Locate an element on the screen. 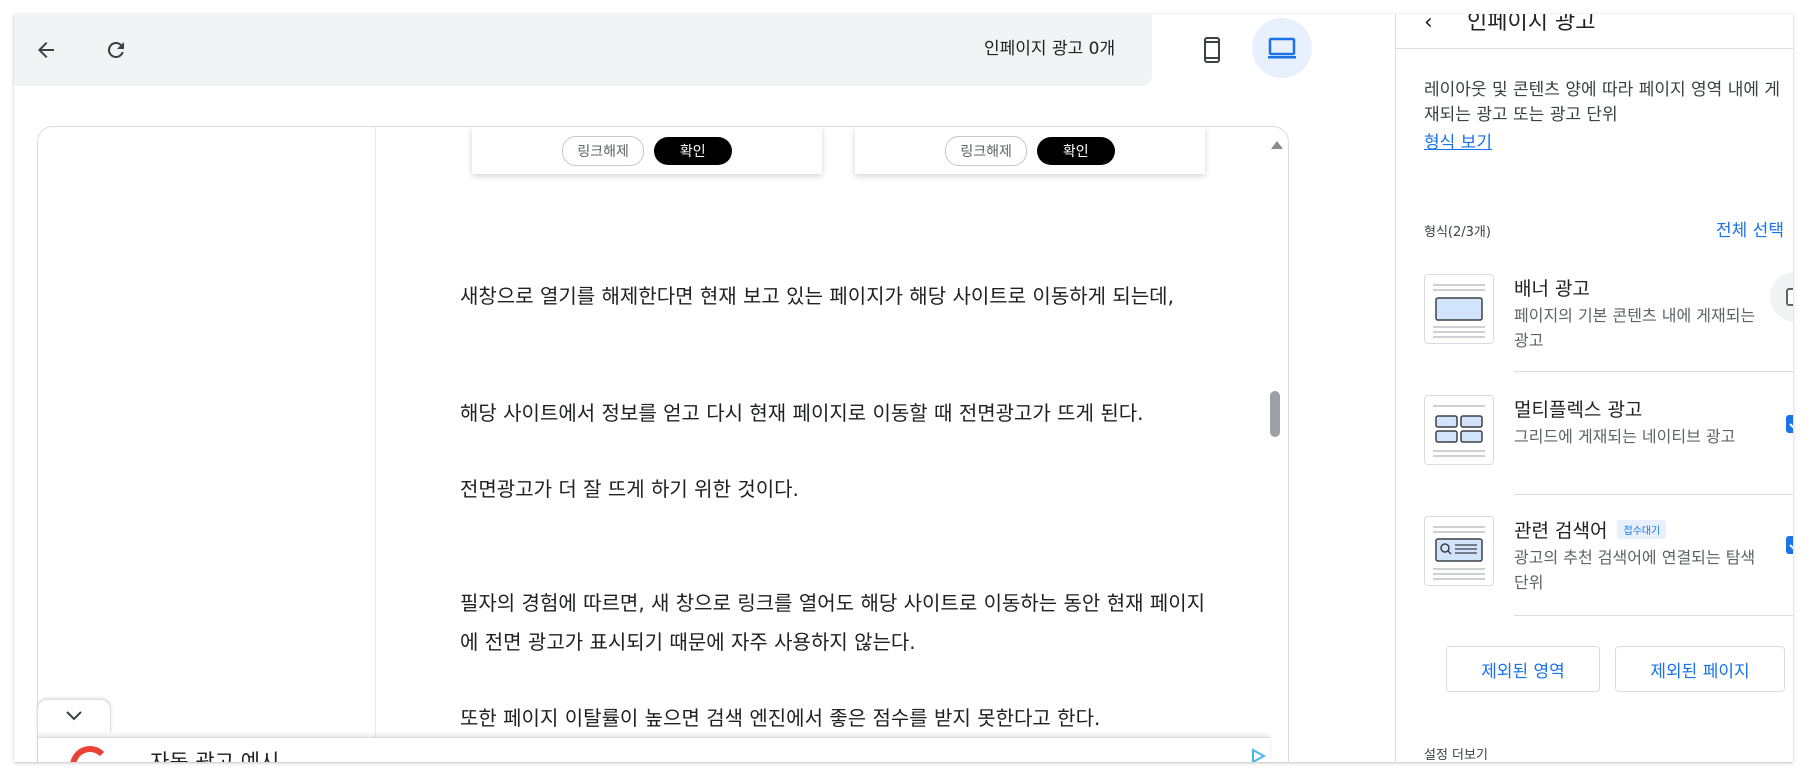 Image resolution: width=1808 pixels, height=777 pixels. status-badge: 접수대기 is located at coordinates (1642, 529).